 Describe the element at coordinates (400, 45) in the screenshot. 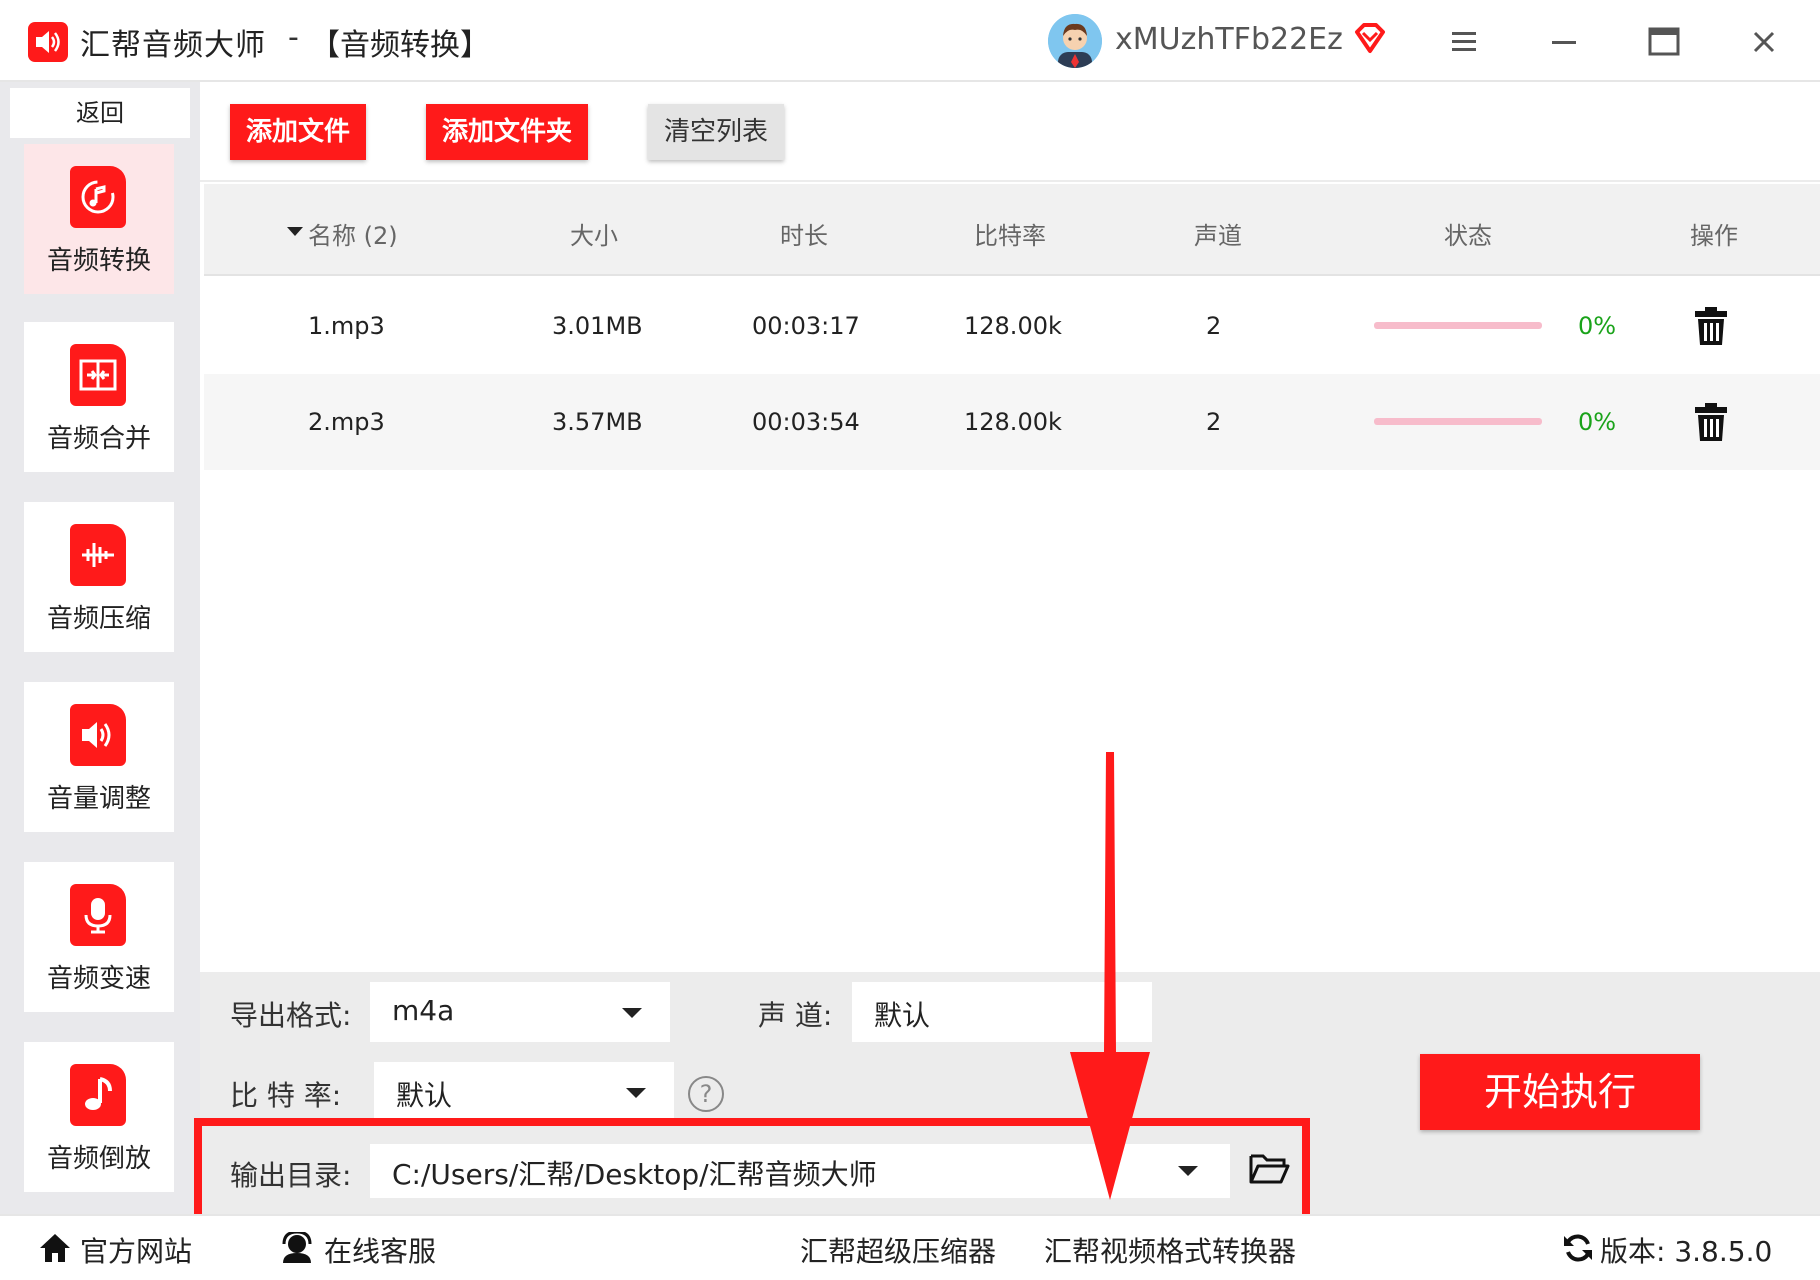

I see `module-title: 【音频转换】` at that location.